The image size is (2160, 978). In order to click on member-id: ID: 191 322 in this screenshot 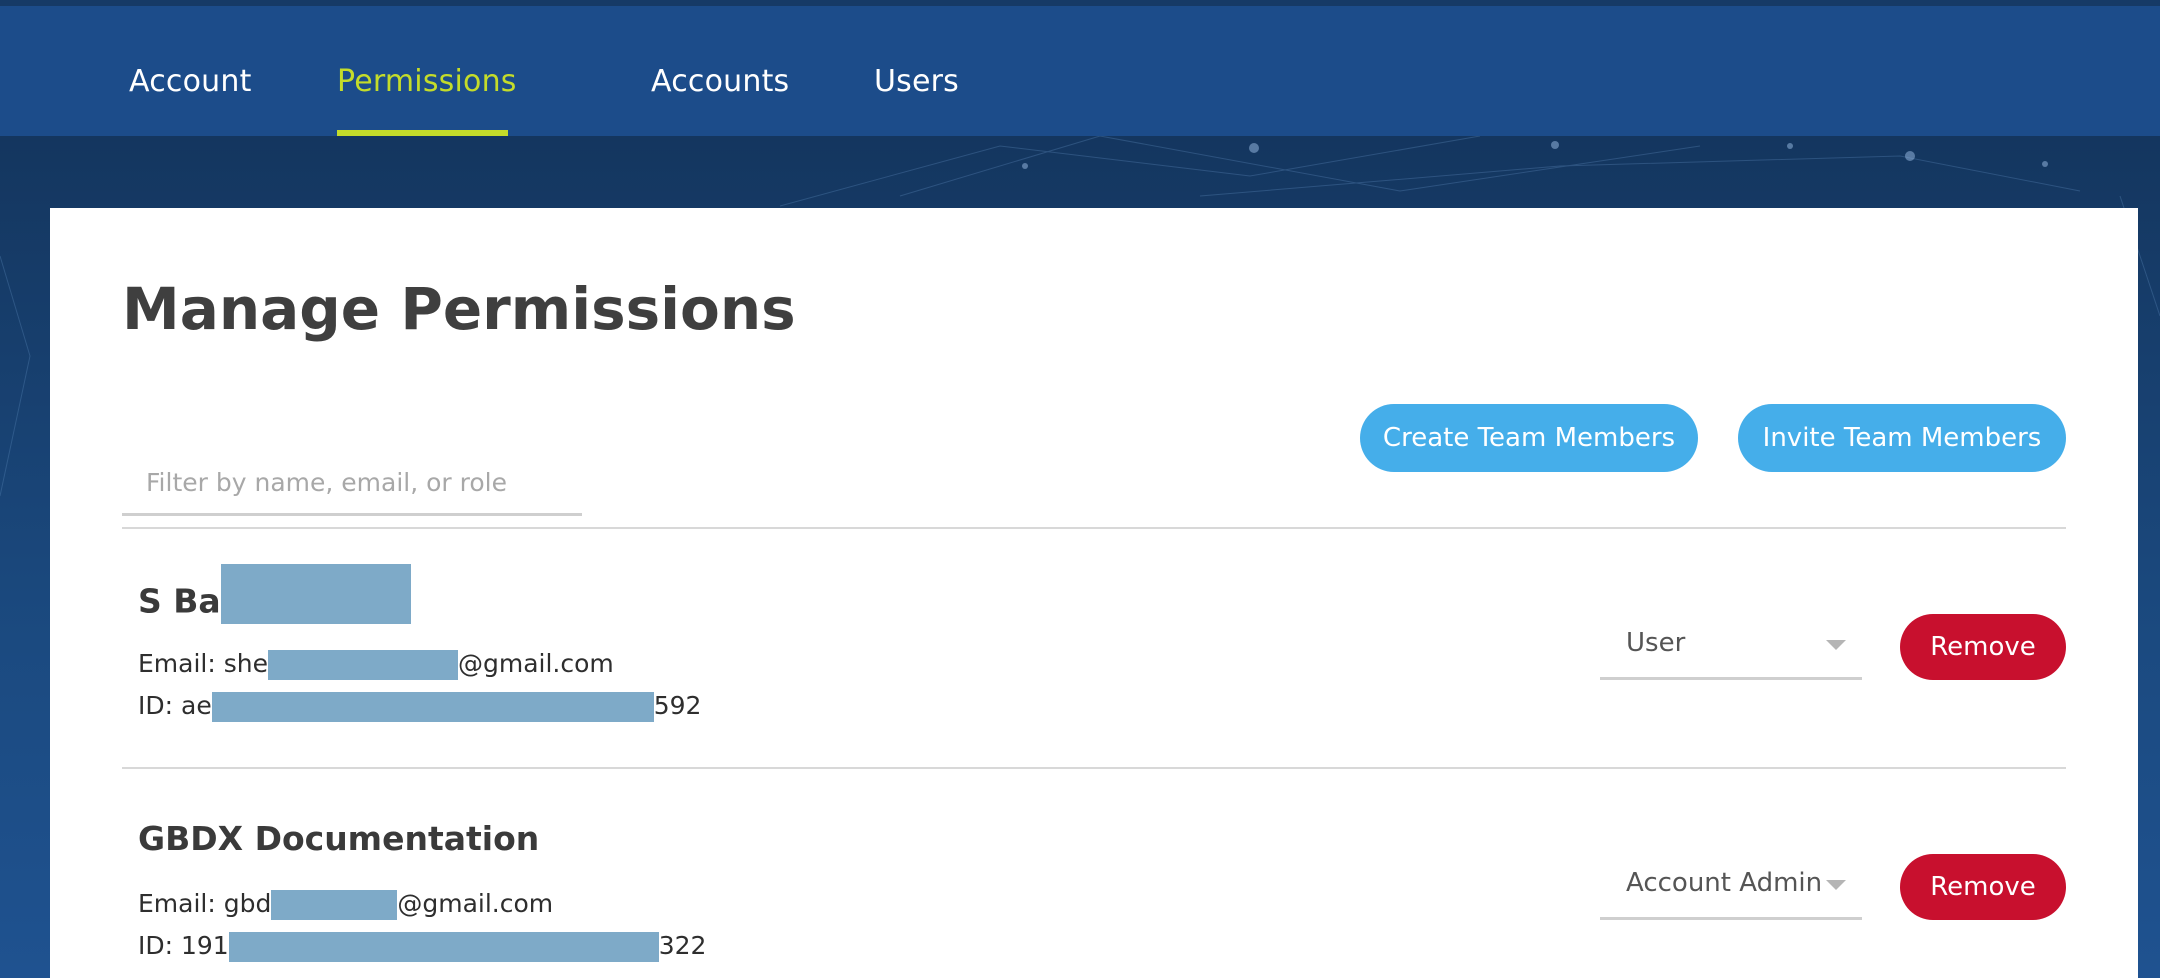, I will do `click(422, 946)`.